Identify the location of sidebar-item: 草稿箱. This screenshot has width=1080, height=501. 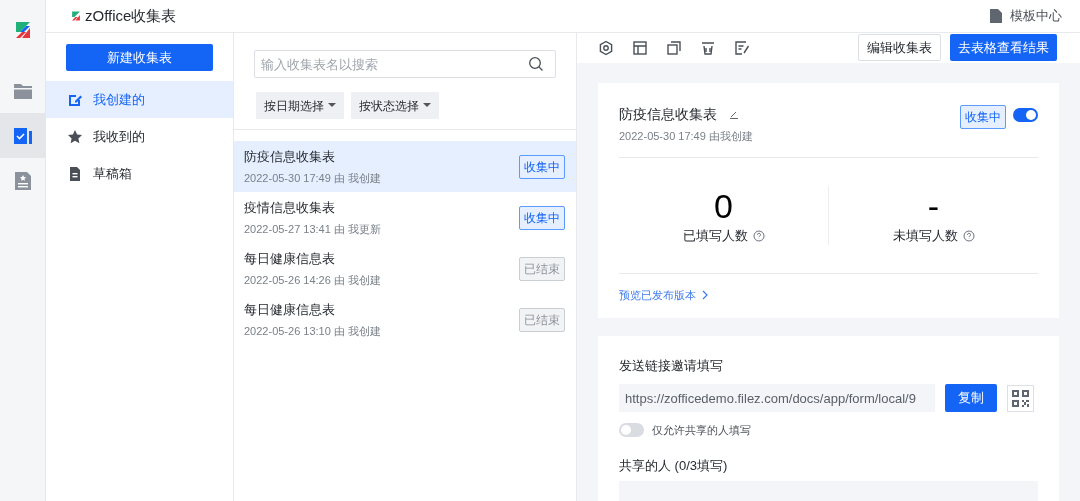
(139, 173).